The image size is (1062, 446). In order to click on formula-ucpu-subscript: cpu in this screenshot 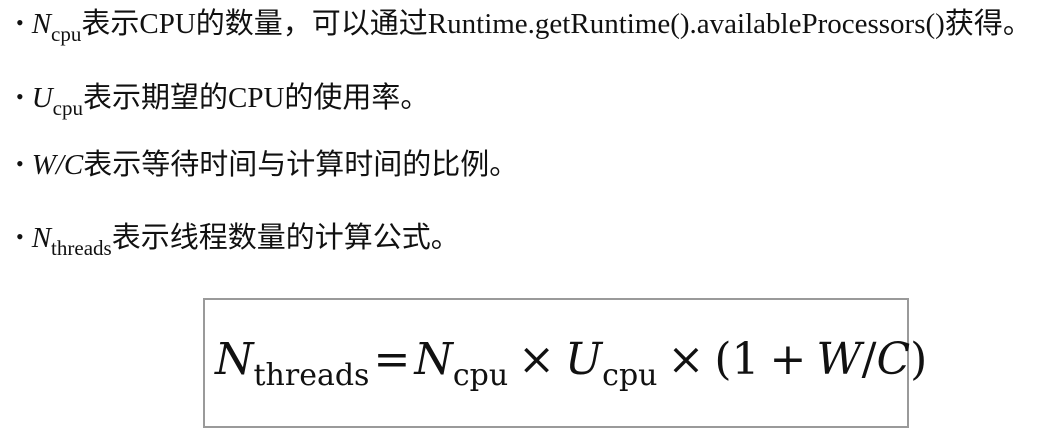, I will do `click(630, 375)`.